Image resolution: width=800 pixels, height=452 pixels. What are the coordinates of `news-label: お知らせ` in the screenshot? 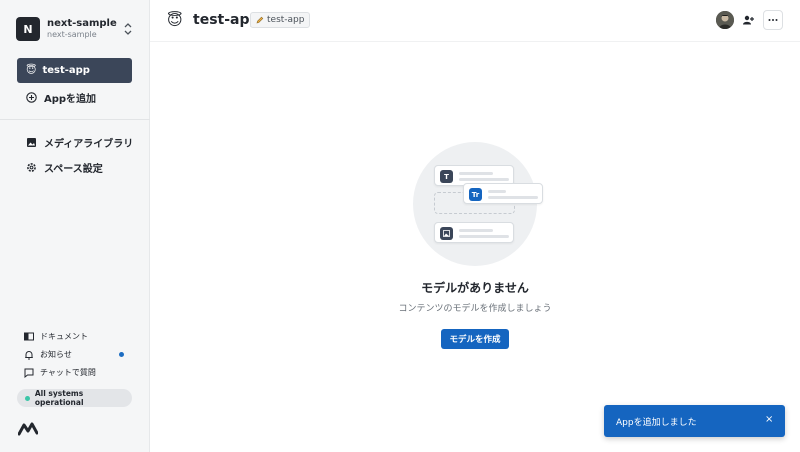 It's located at (56, 354).